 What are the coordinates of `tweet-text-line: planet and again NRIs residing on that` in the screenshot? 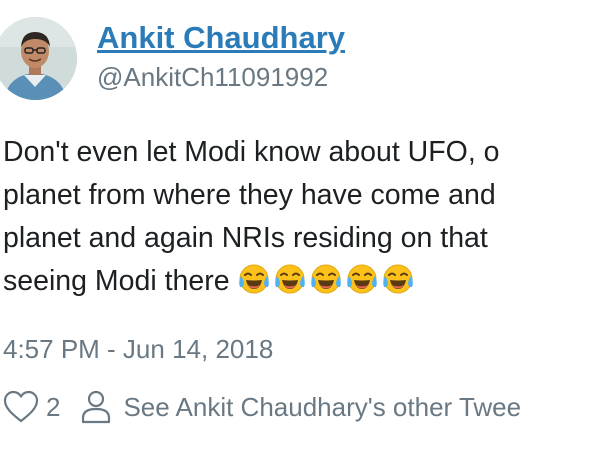 It's located at (245, 238).